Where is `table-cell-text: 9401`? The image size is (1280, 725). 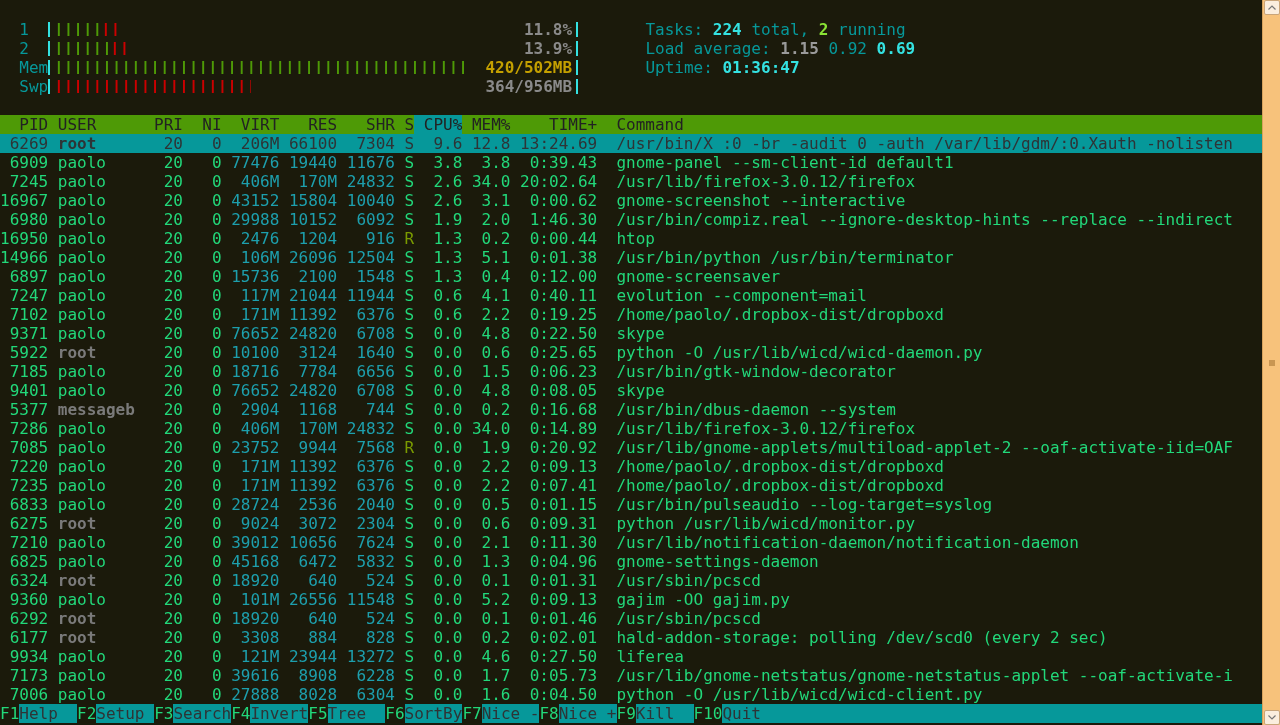 table-cell-text: 9401 is located at coordinates (28, 390).